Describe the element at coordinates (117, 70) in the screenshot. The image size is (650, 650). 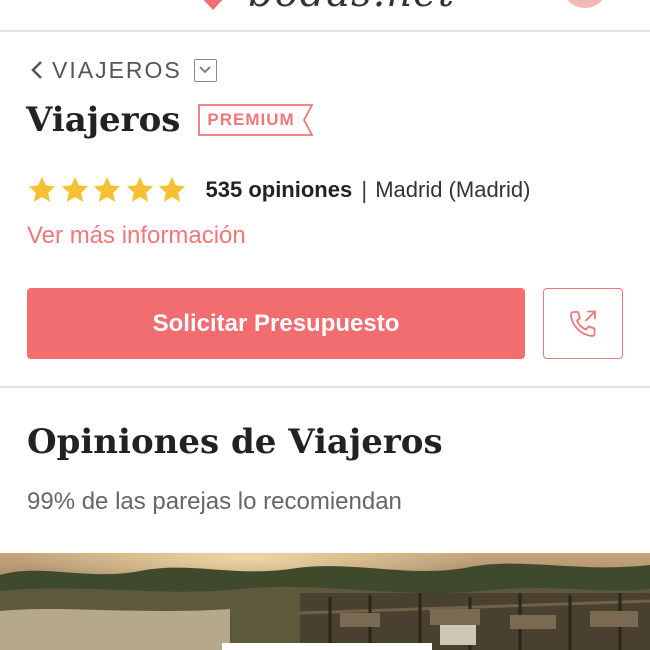
I see `breadcrumb-label: VIAJEROS` at that location.